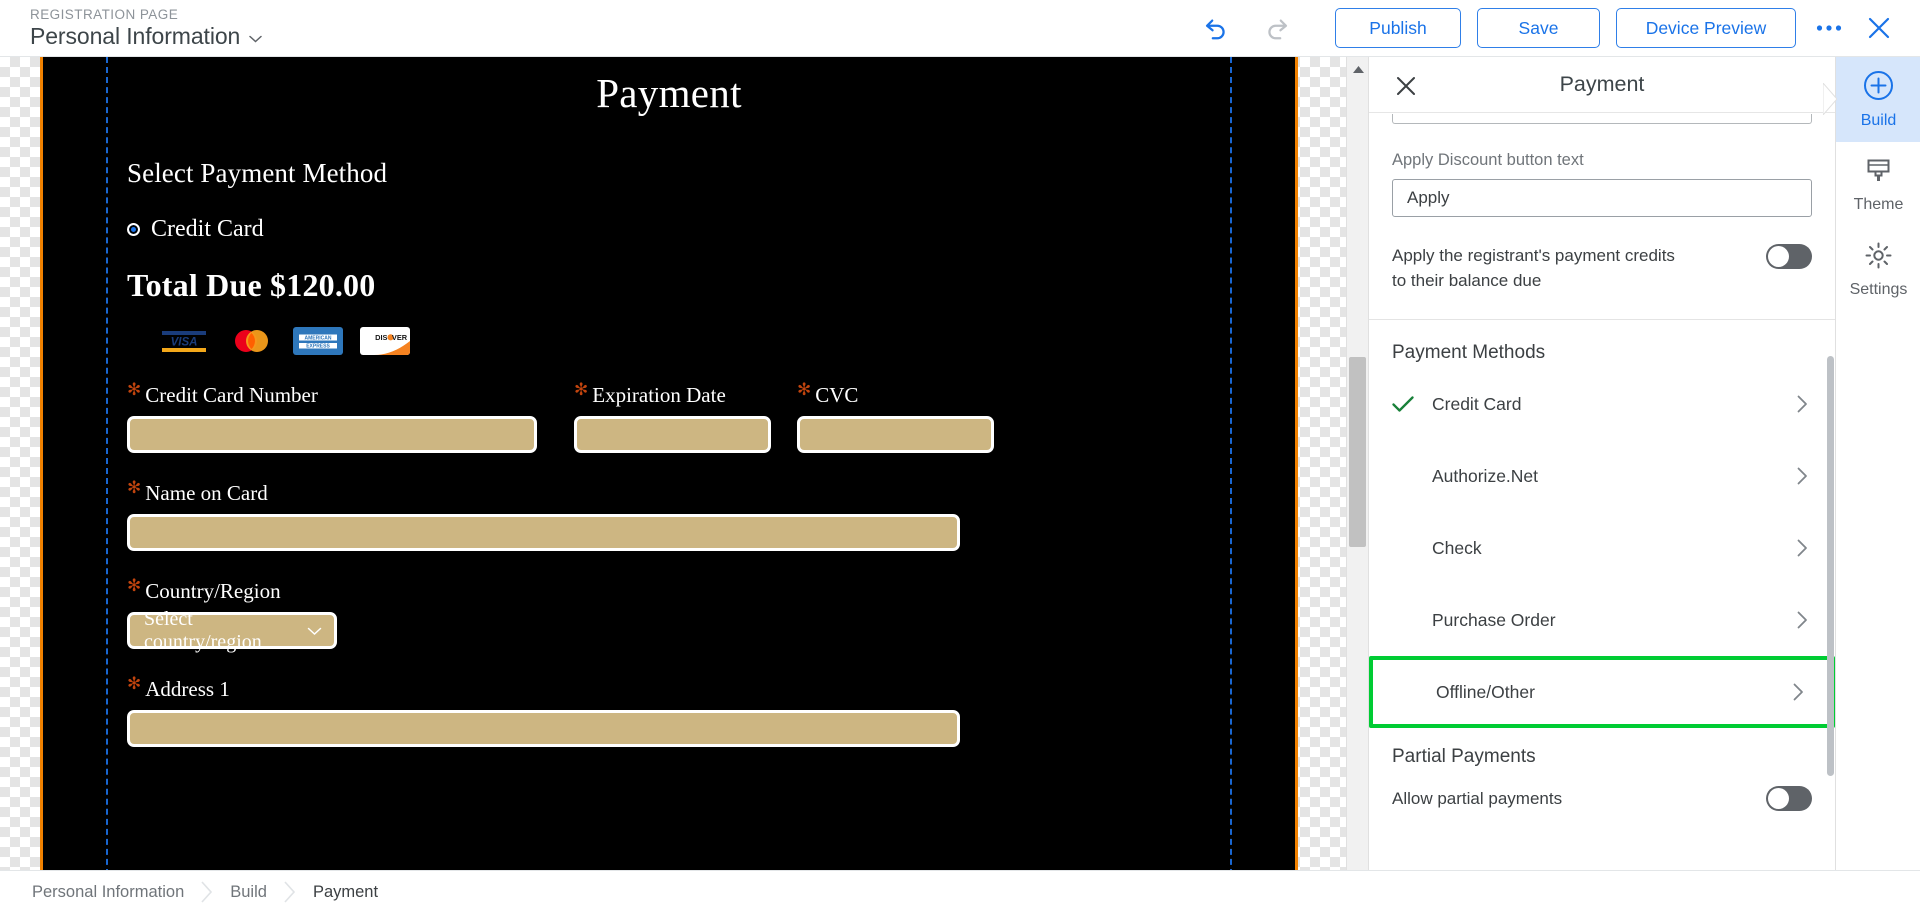  Describe the element at coordinates (543, 532) in the screenshot. I see `name-on-card-input` at that location.